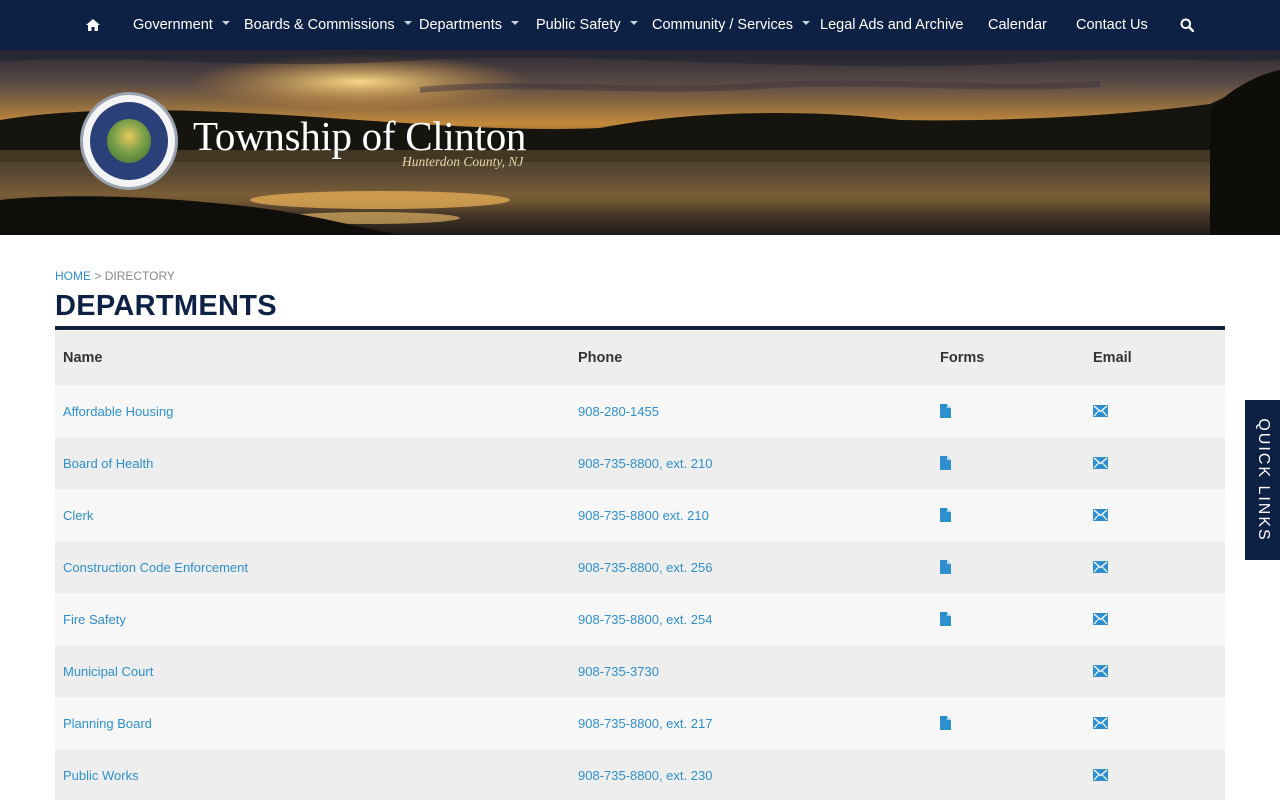 The image size is (1280, 800). I want to click on department-name-link: Public Works, so click(101, 775).